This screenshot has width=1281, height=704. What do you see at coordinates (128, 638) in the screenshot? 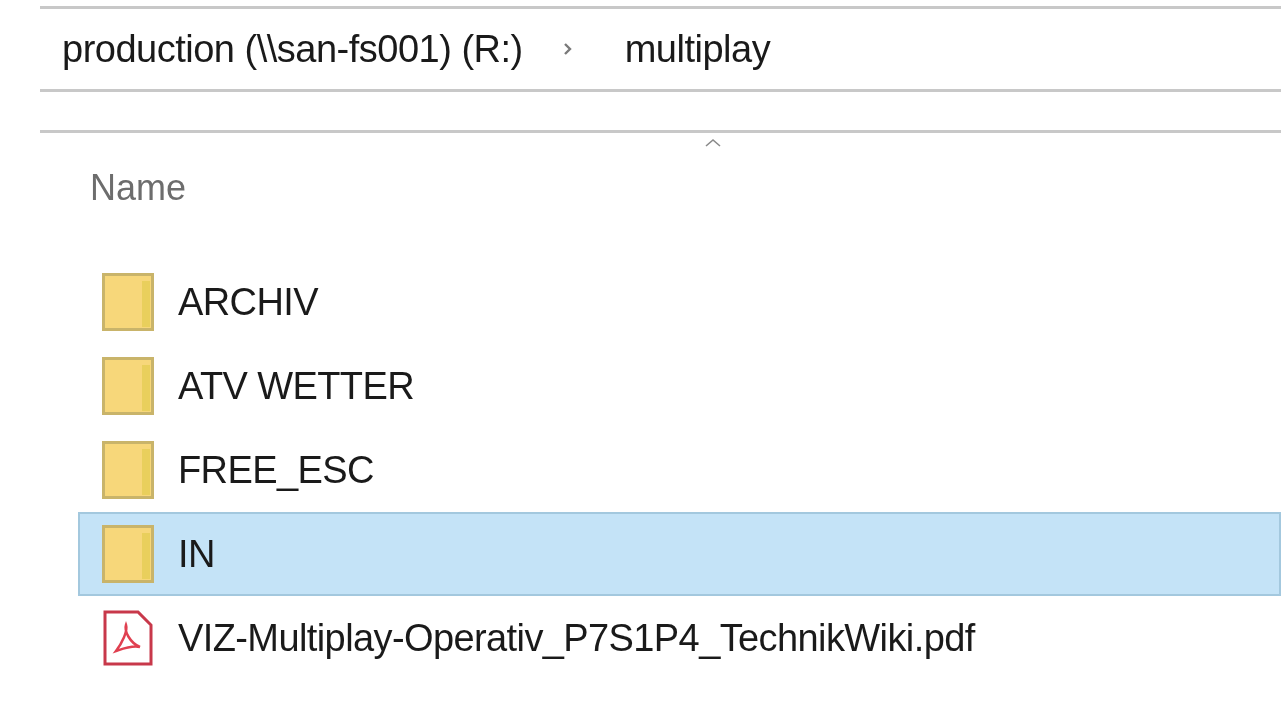
I see `pdf-document-icon` at bounding box center [128, 638].